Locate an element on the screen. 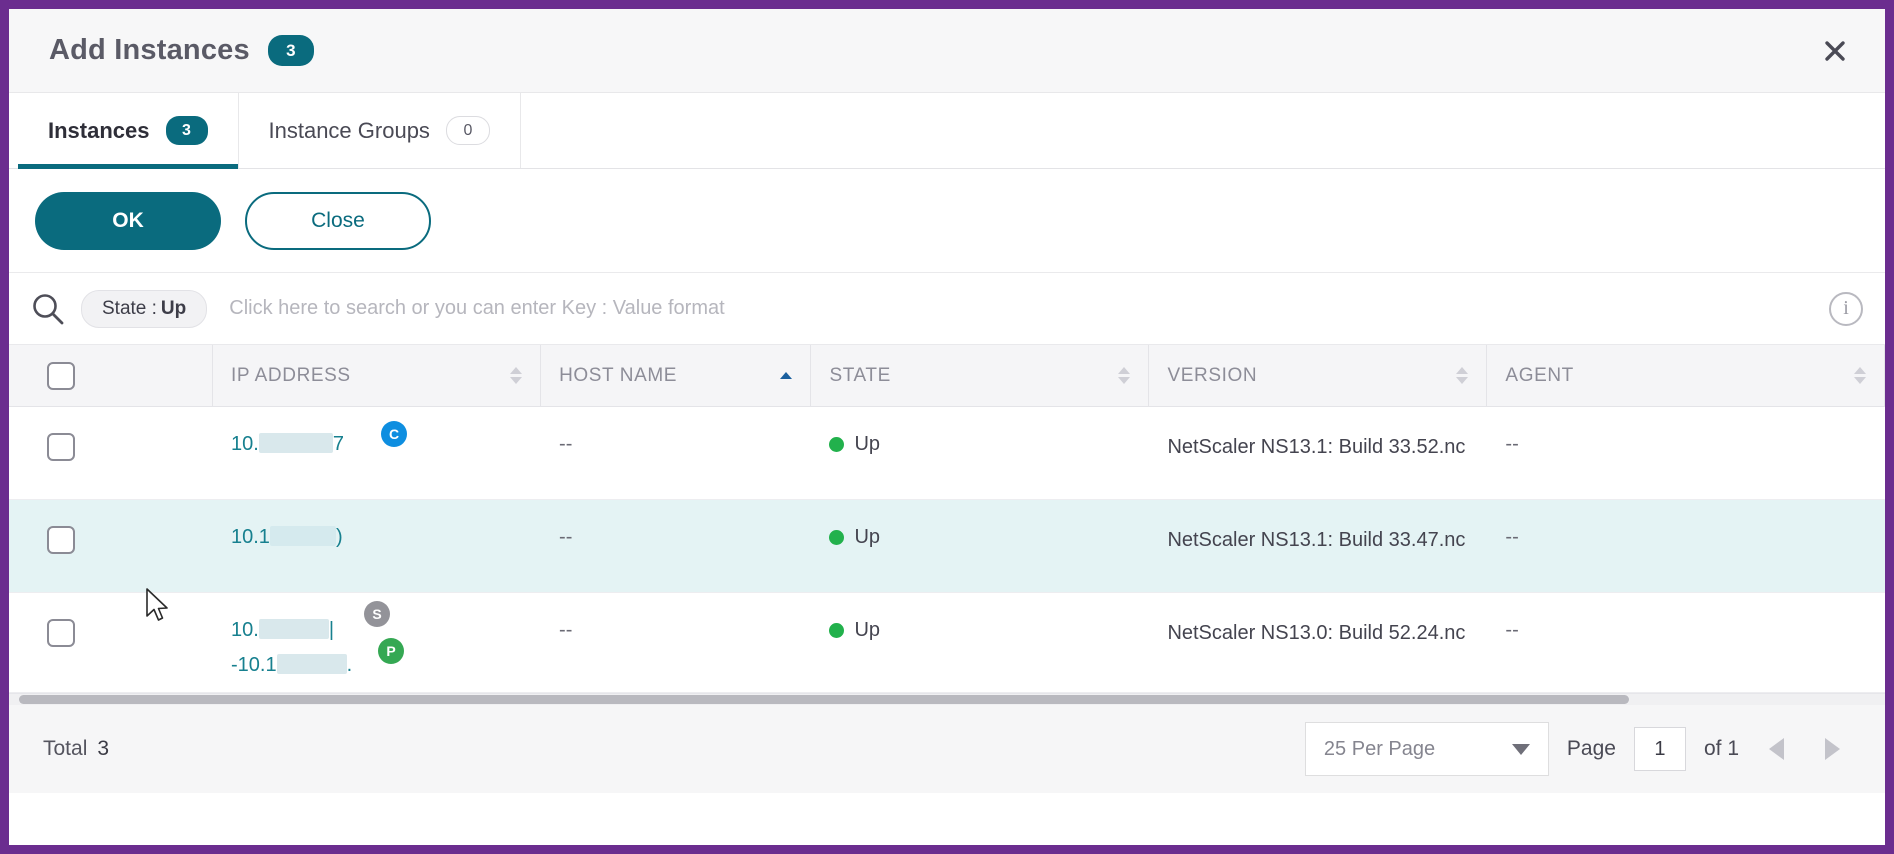  tab-instances-label: Instances is located at coordinates (99, 130).